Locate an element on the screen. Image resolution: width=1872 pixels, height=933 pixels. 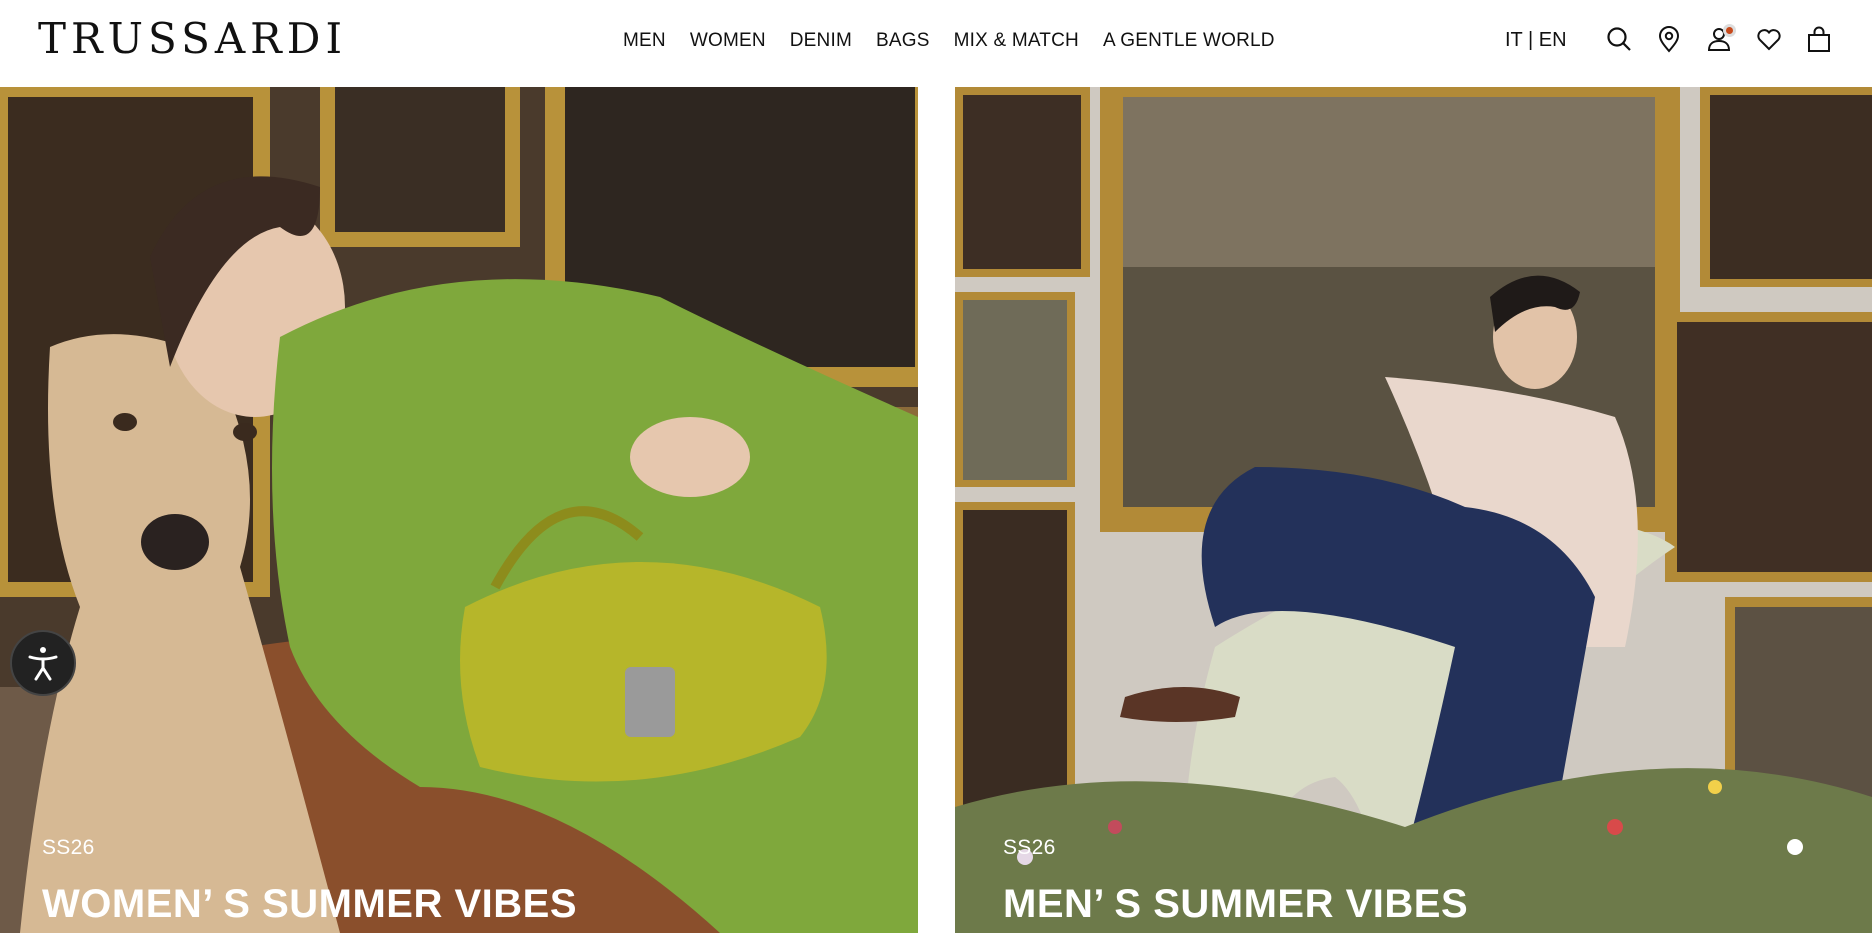
nav-men: MEN is located at coordinates (644, 41).